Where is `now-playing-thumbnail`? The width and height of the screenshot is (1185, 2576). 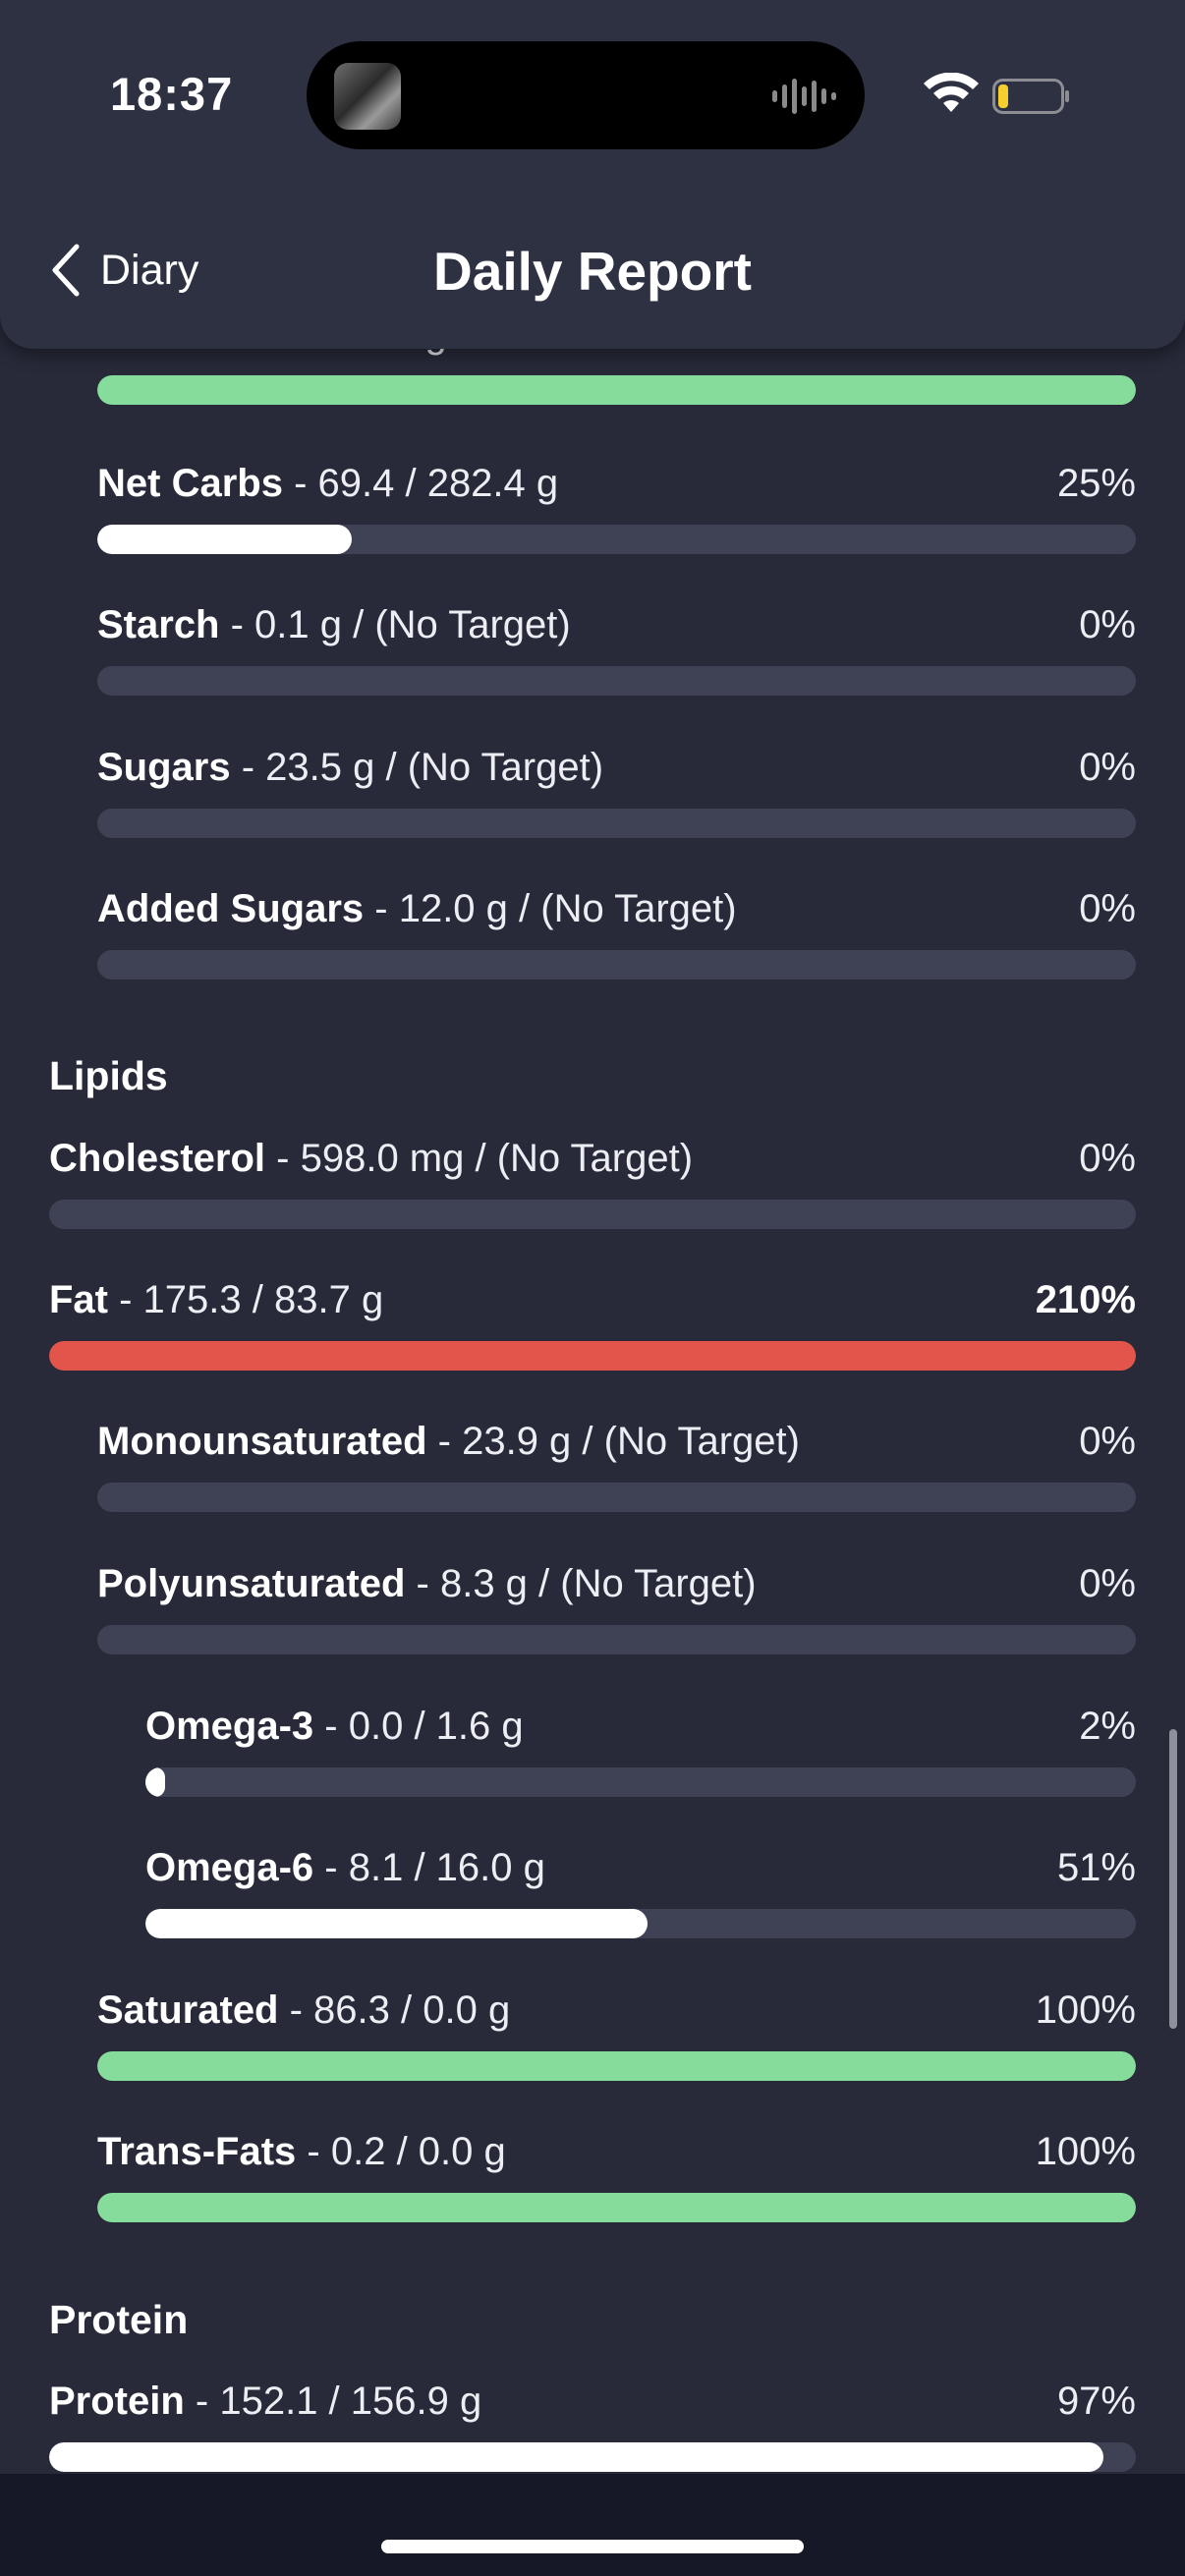
now-playing-thumbnail is located at coordinates (368, 96).